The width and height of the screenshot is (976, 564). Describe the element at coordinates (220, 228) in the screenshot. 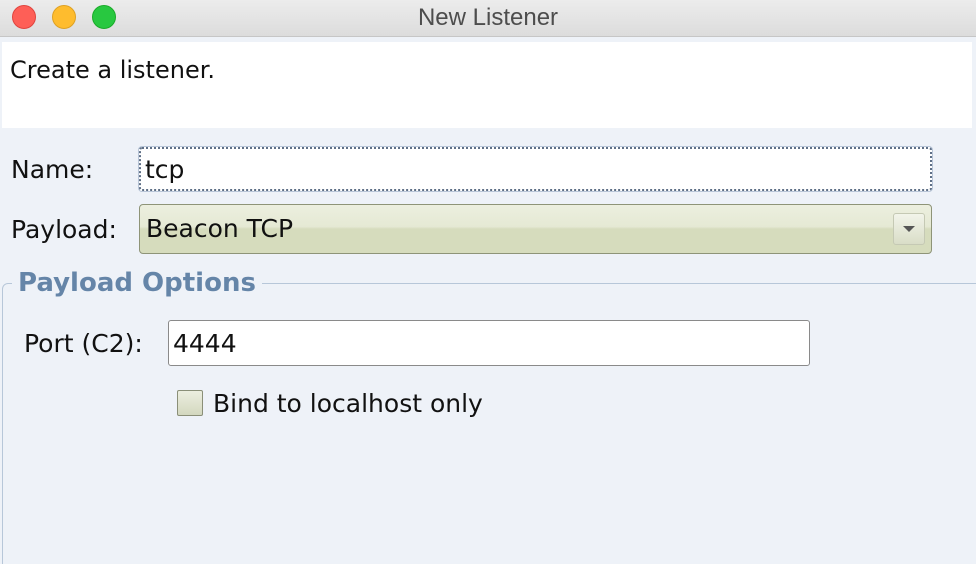

I see `payload-select-value: Beacon TCP` at that location.